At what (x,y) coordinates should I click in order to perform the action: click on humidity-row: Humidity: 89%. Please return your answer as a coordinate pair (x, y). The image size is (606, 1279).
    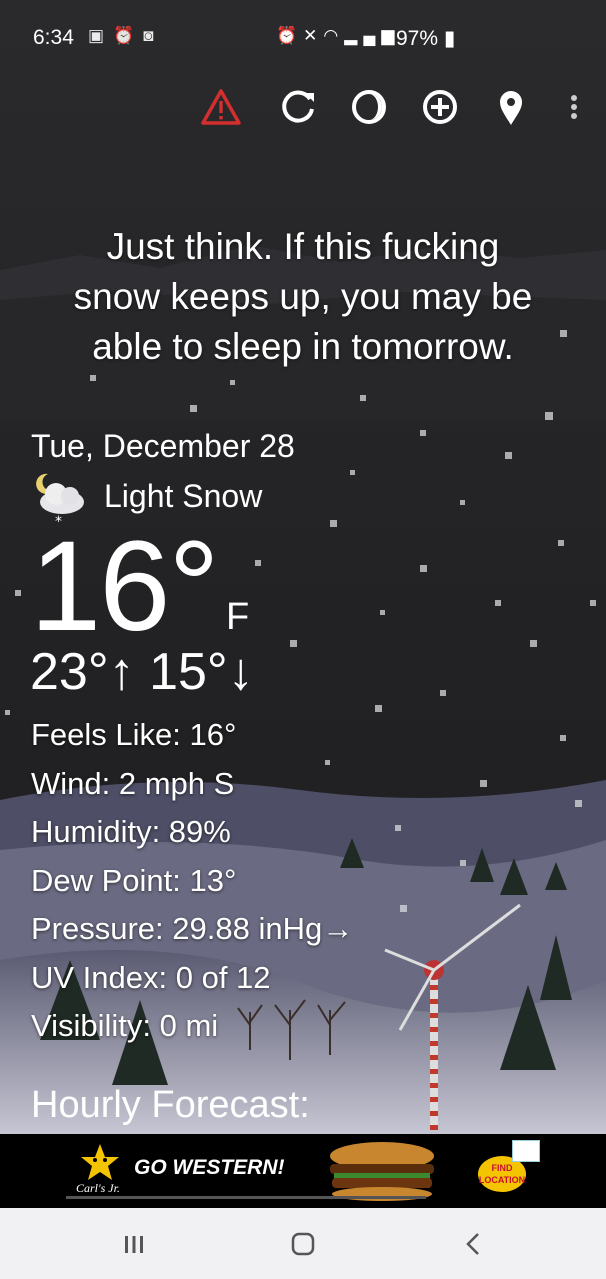
    Looking at the image, I should click on (131, 831).